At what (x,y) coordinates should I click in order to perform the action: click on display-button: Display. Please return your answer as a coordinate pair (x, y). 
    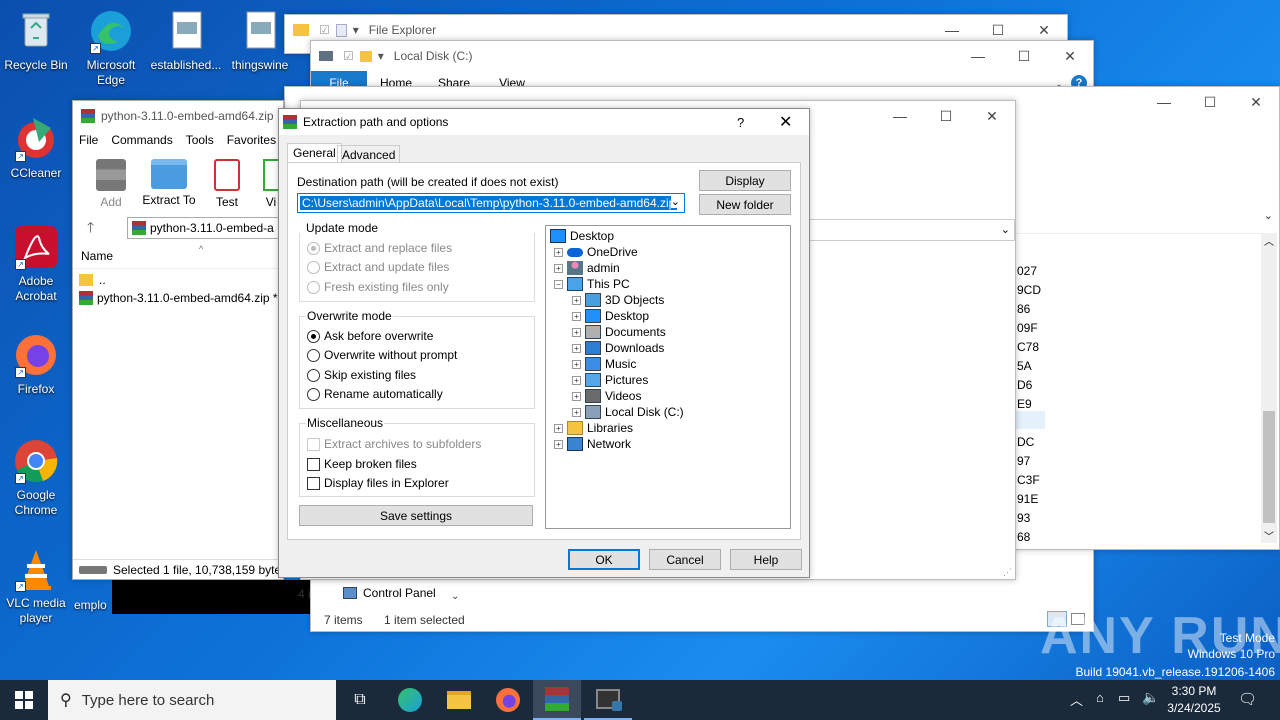
    Looking at the image, I should click on (745, 180).